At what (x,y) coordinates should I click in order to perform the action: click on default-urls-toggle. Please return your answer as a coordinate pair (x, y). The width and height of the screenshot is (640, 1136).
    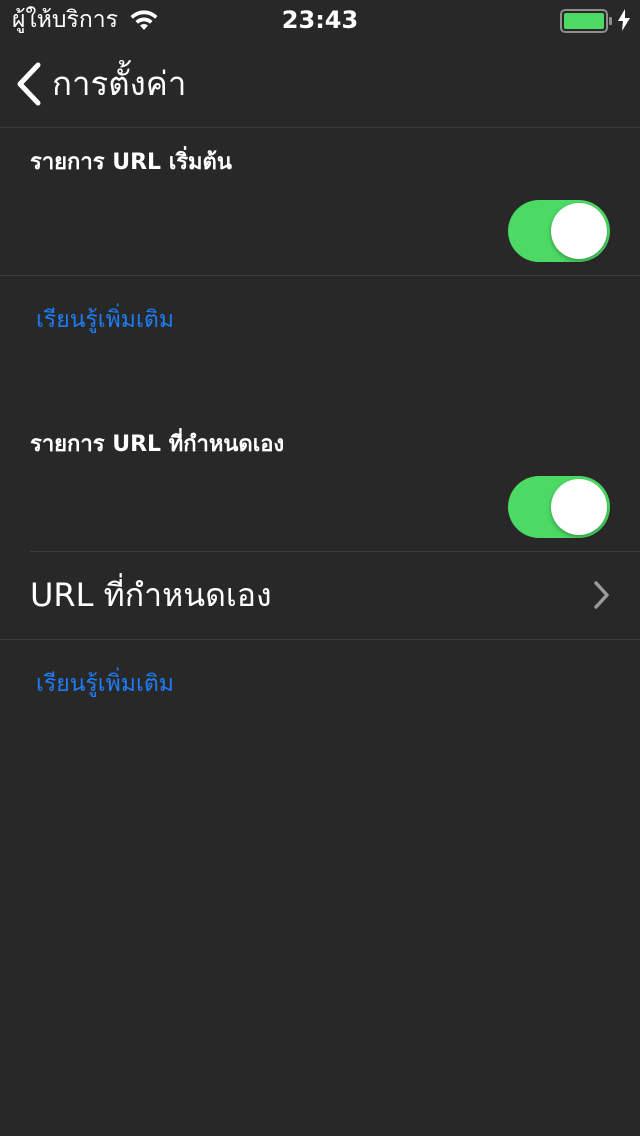
    Looking at the image, I should click on (559, 231).